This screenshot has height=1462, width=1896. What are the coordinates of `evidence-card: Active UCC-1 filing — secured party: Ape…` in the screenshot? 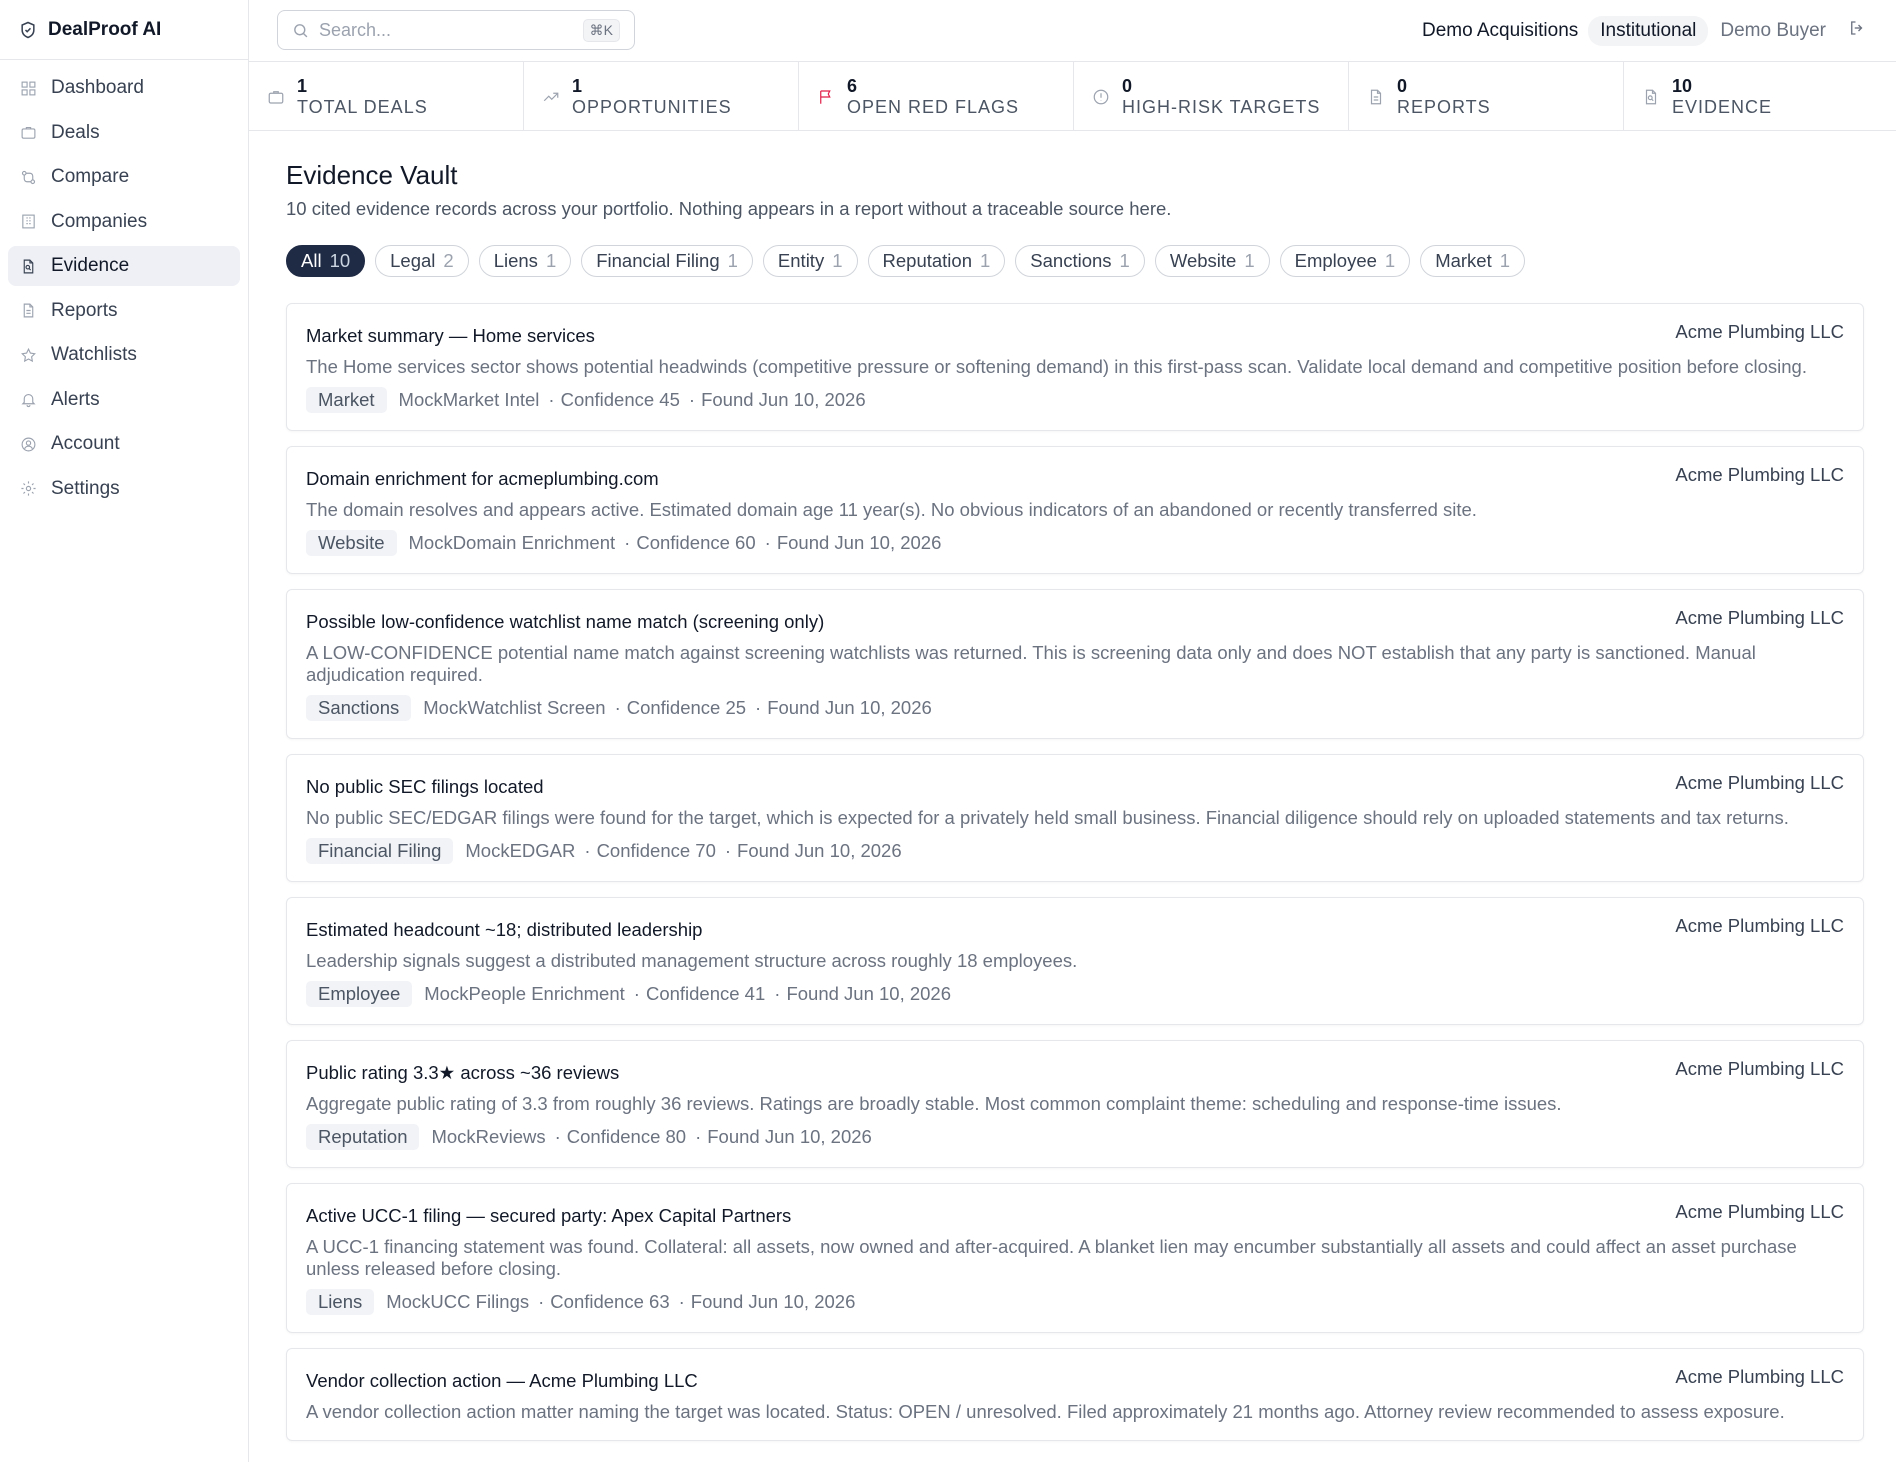 It's located at (1075, 1258).